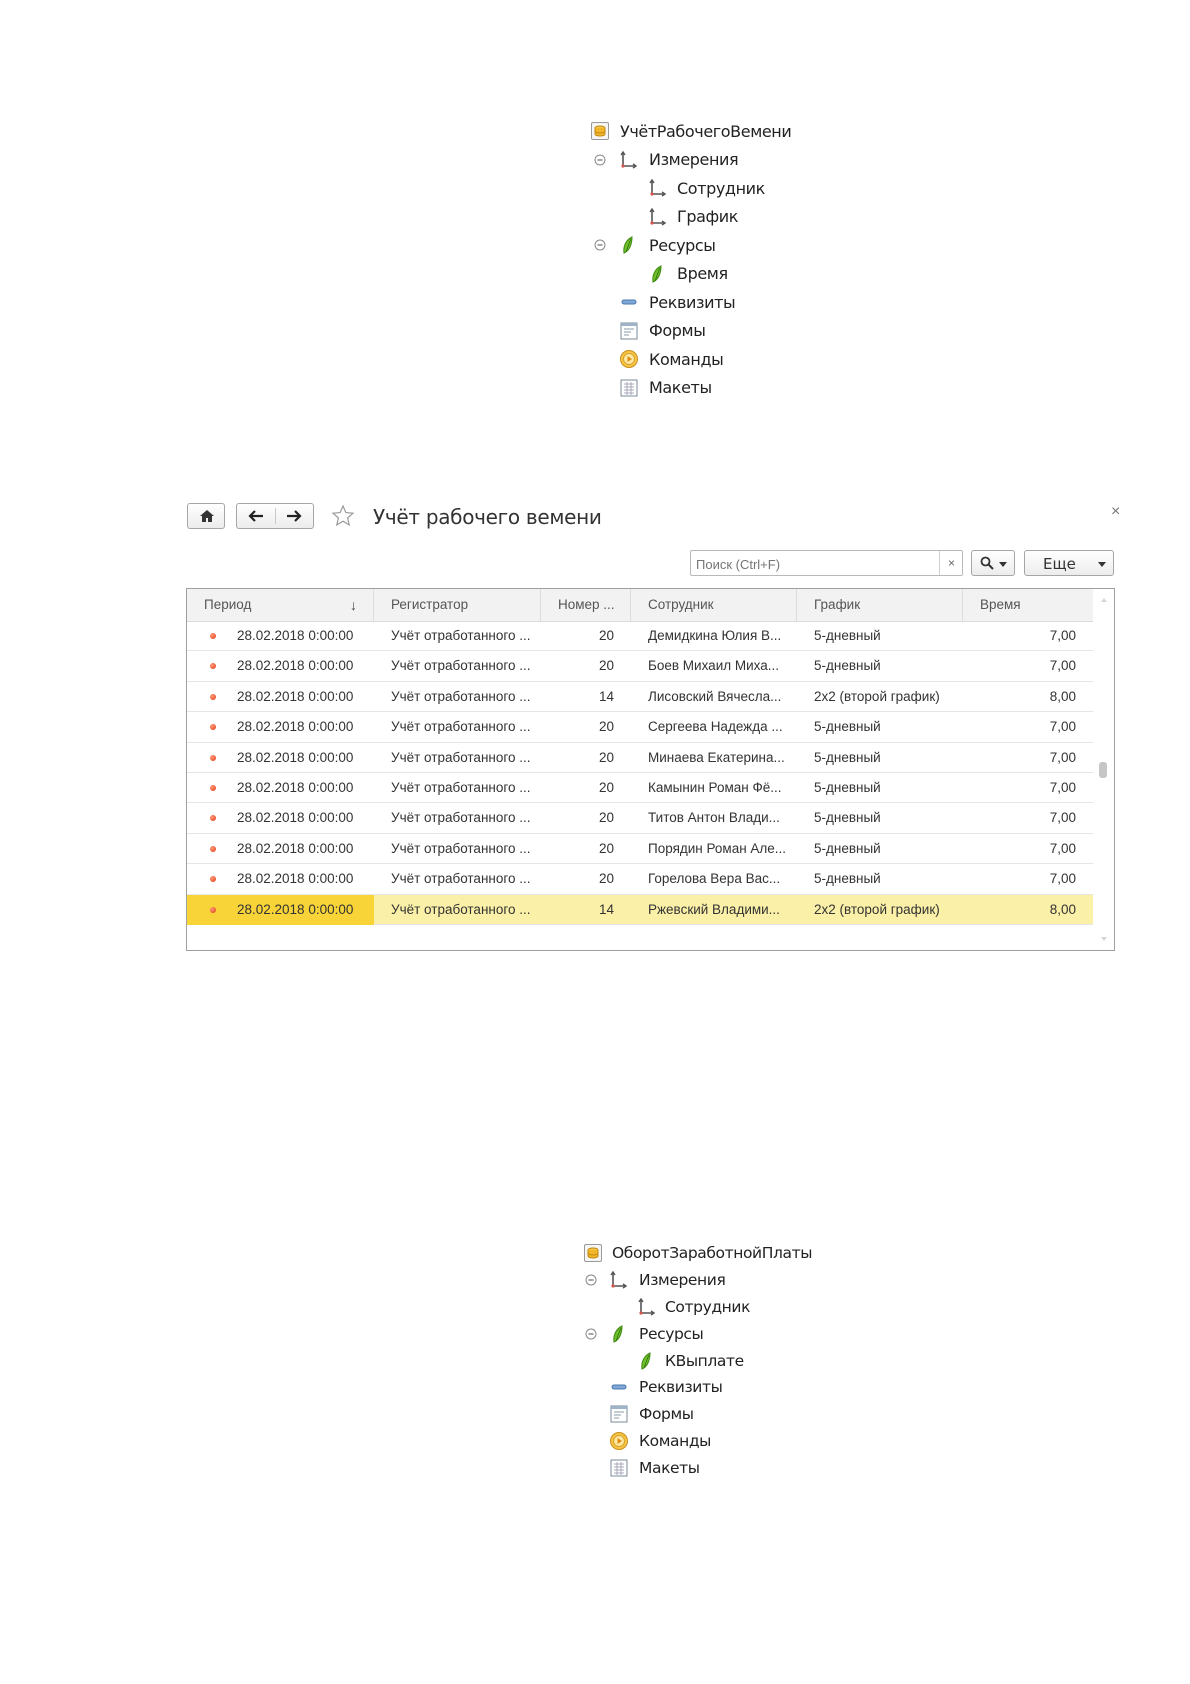  Describe the element at coordinates (353, 605) in the screenshot. I see `sort-desc-icon: ↓` at that location.